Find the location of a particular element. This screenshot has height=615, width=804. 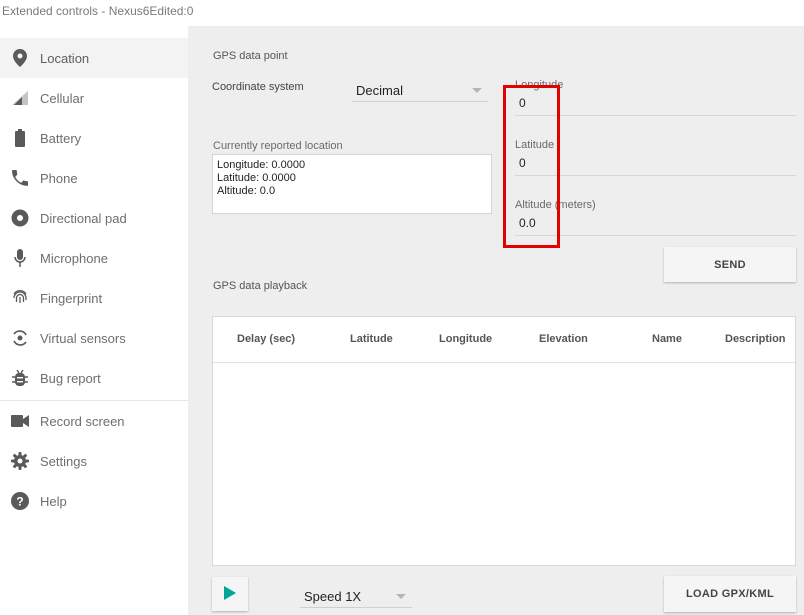

column-header-latitude: Latitude is located at coordinates (371, 339).